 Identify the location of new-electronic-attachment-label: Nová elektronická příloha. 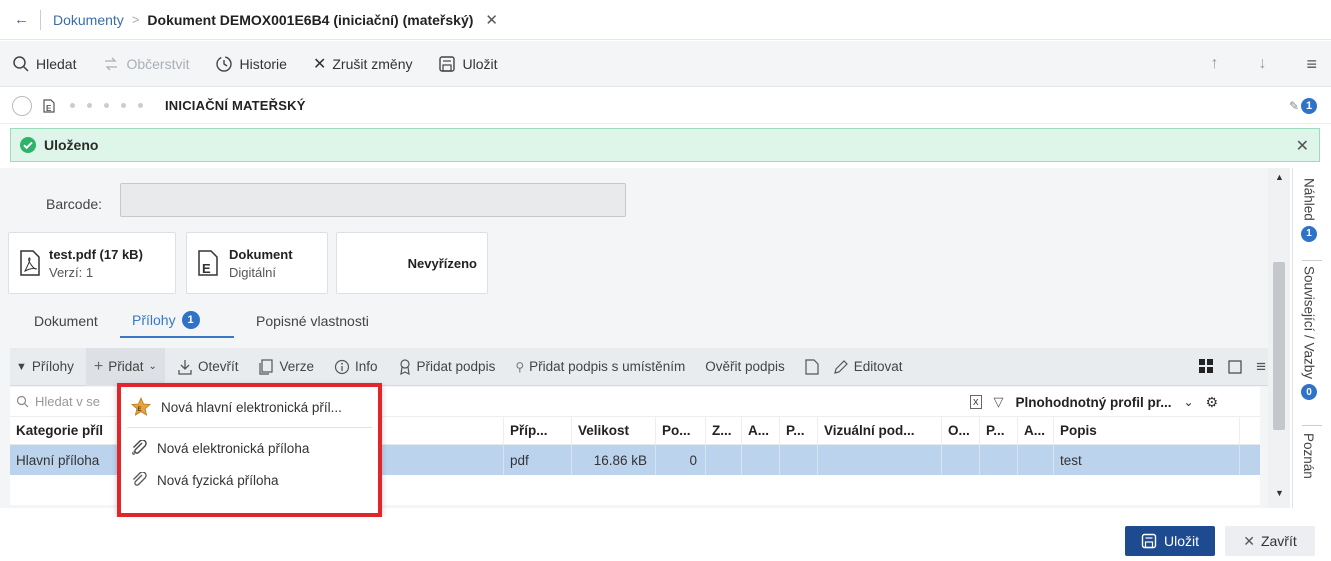
(233, 448).